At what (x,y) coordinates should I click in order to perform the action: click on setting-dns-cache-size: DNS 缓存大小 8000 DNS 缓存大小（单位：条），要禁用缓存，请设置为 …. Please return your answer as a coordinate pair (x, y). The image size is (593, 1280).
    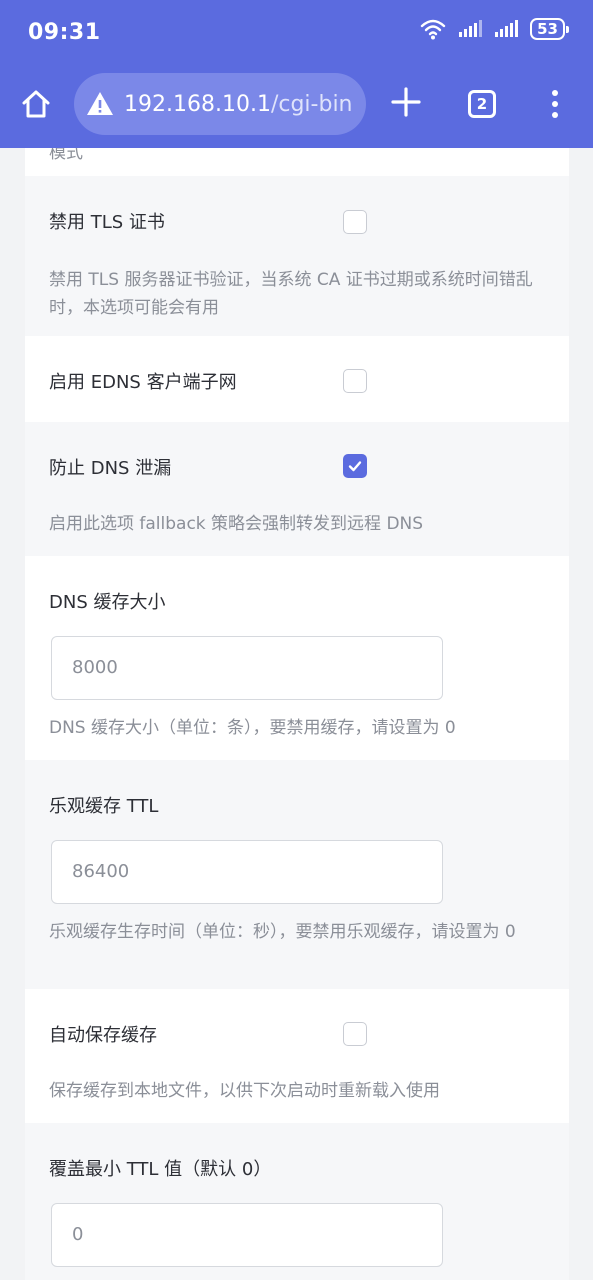
    Looking at the image, I should click on (297, 658).